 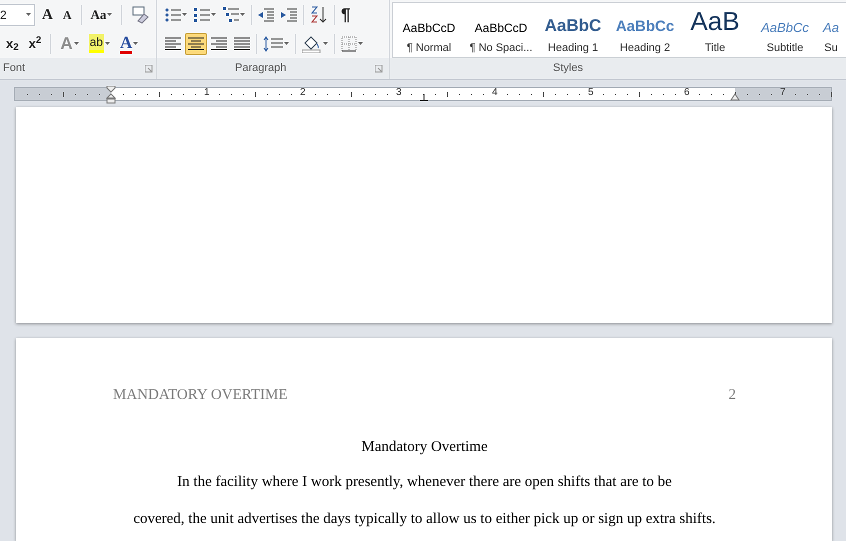 What do you see at coordinates (140, 15) in the screenshot?
I see `eraser-icon` at bounding box center [140, 15].